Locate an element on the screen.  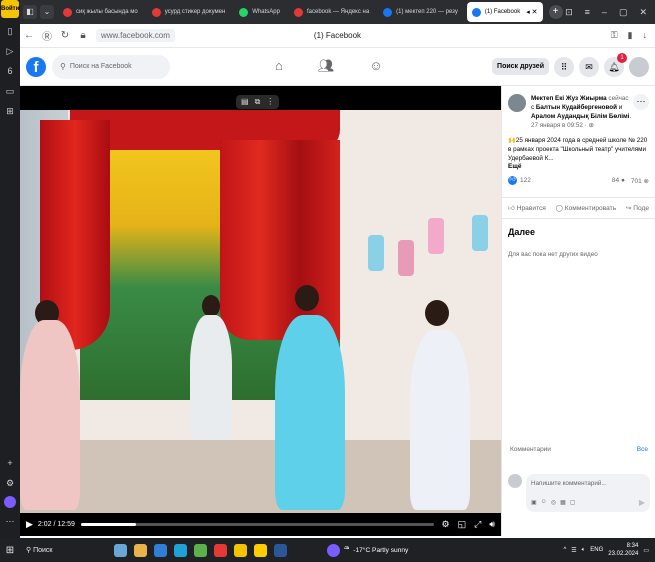
sticker-icon: ▣ is located at coordinates (534, 502).